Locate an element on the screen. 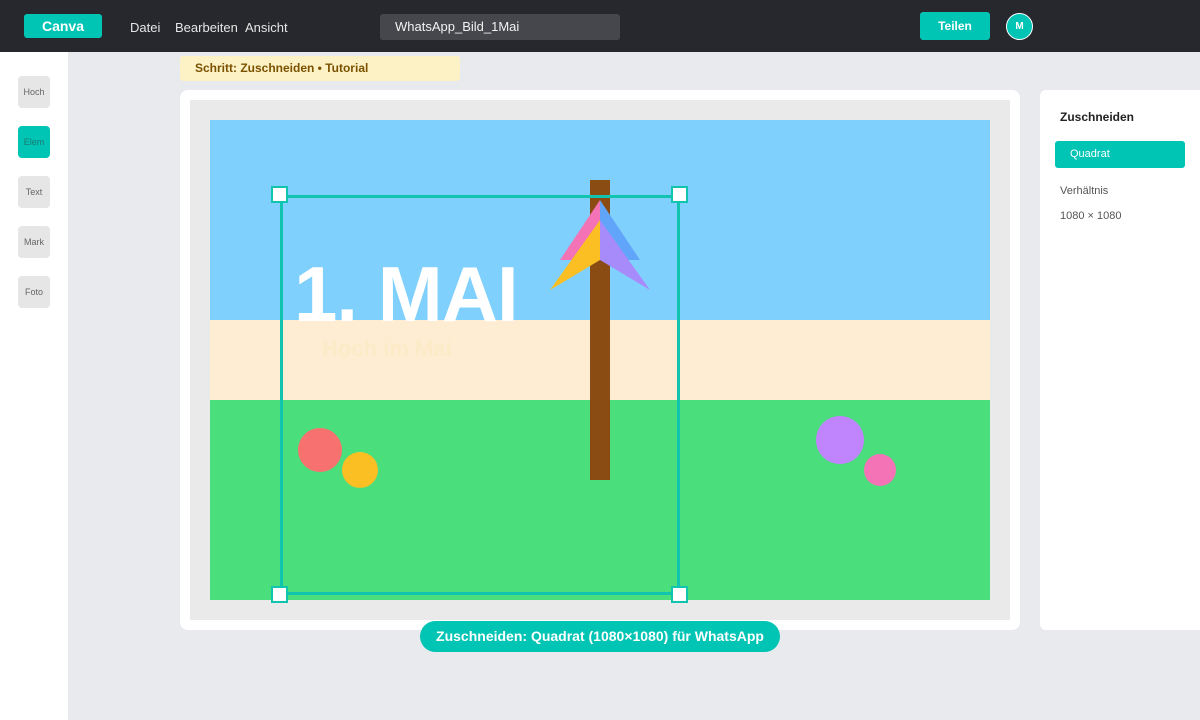 This screenshot has height=720, width=1200. canva-logo: Canva is located at coordinates (63, 26).